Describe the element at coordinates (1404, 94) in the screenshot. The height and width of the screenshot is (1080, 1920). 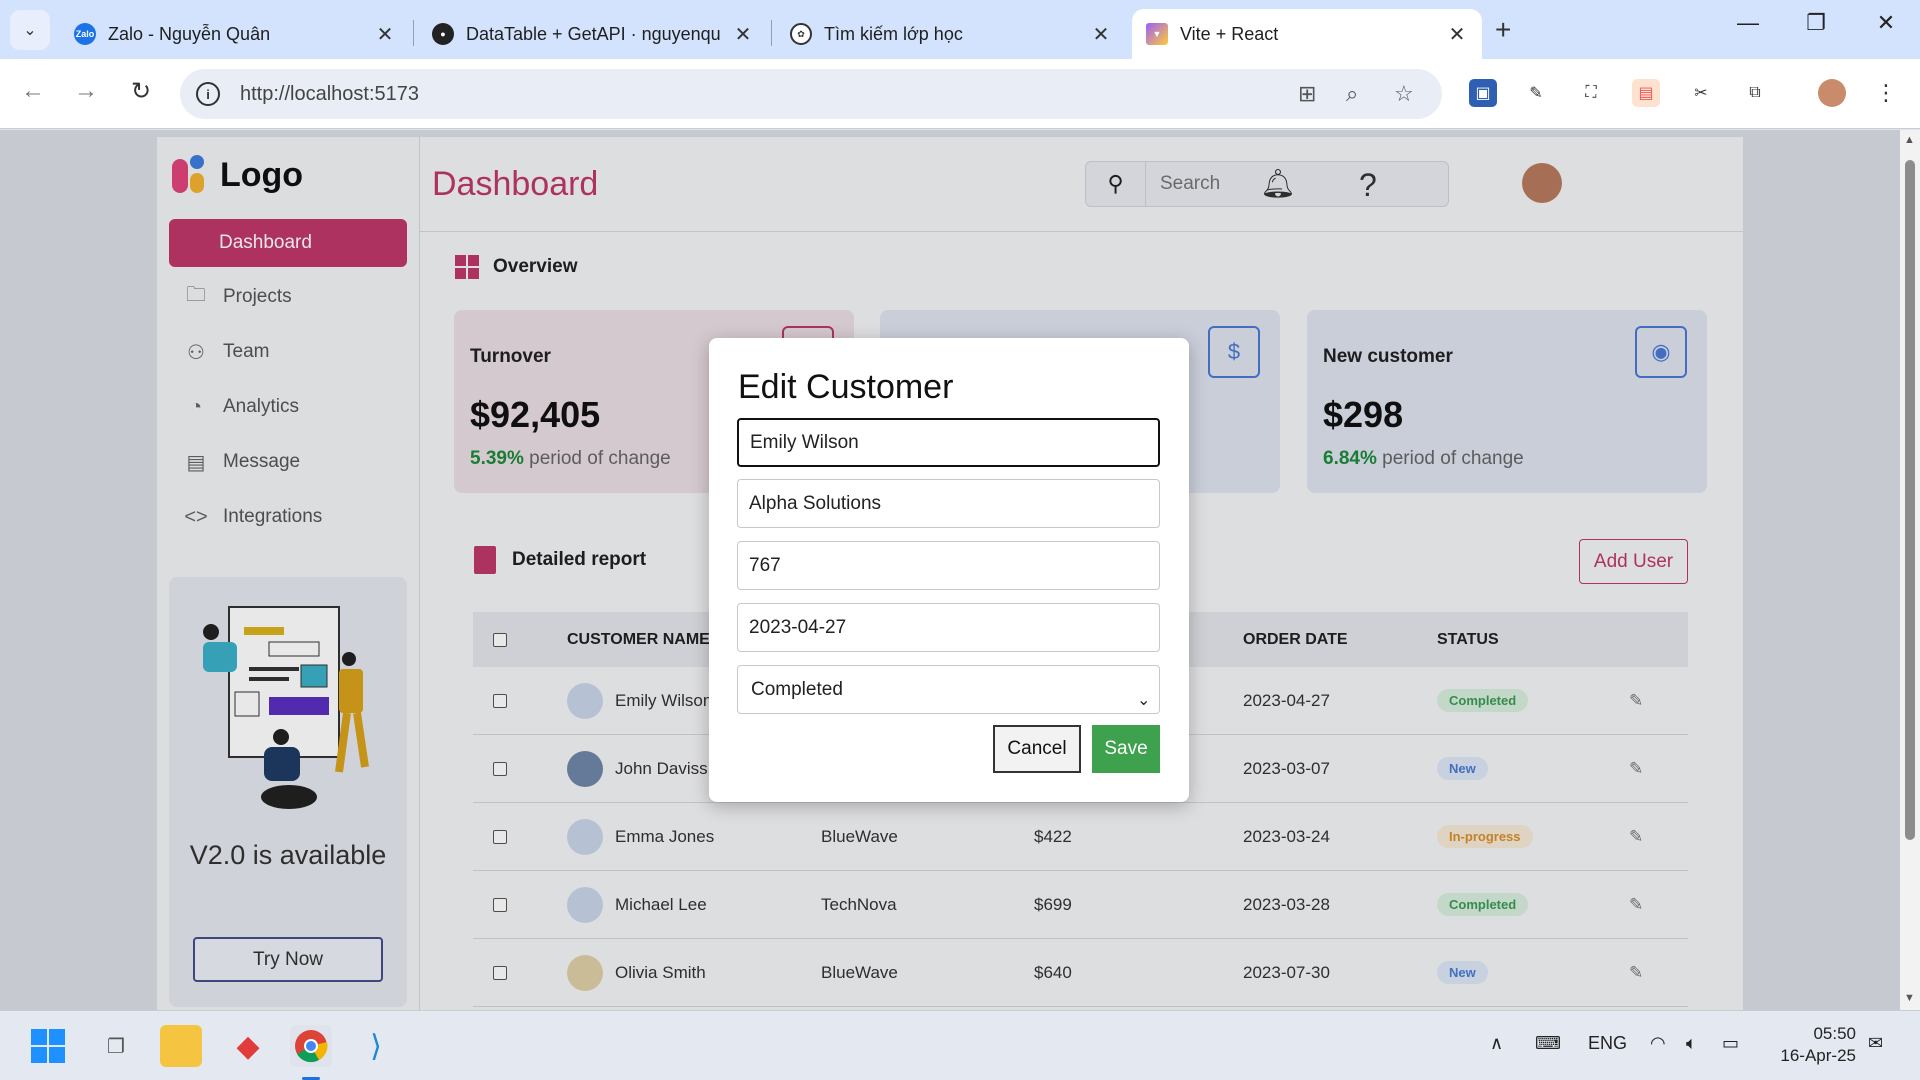
I see `bookmark-star-icon: ☆` at that location.